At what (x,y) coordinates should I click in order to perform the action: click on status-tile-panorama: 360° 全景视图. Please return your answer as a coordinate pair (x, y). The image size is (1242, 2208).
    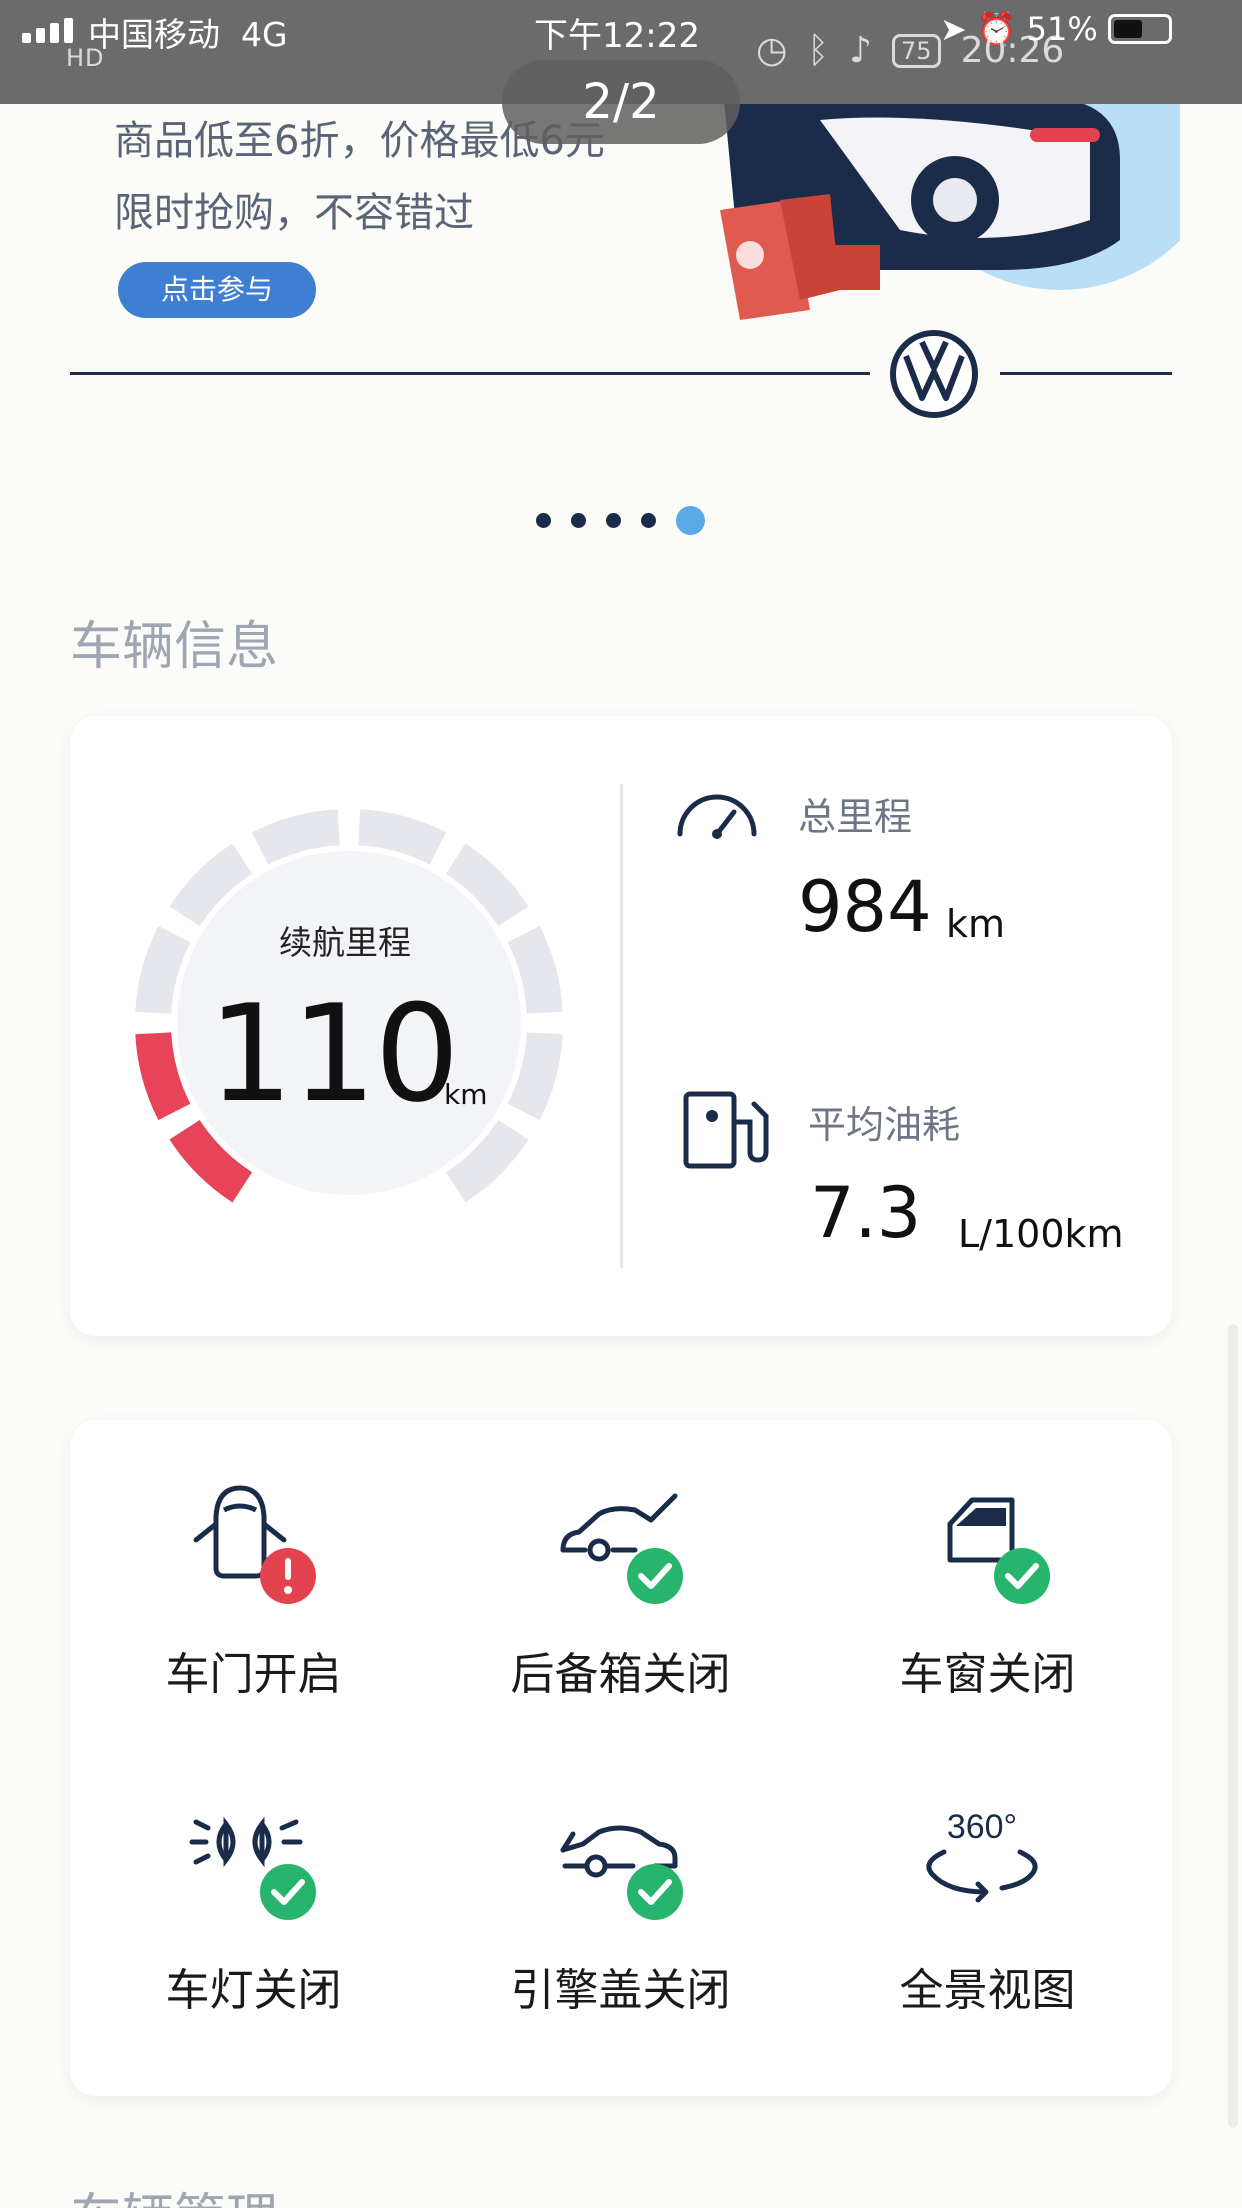
    Looking at the image, I should click on (987, 1886).